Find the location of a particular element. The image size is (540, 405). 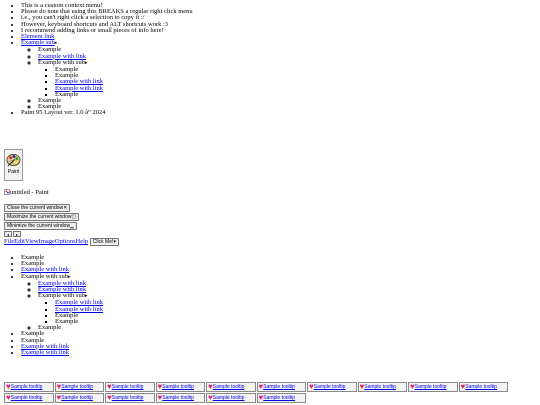

menu-file: File is located at coordinates (9, 241).